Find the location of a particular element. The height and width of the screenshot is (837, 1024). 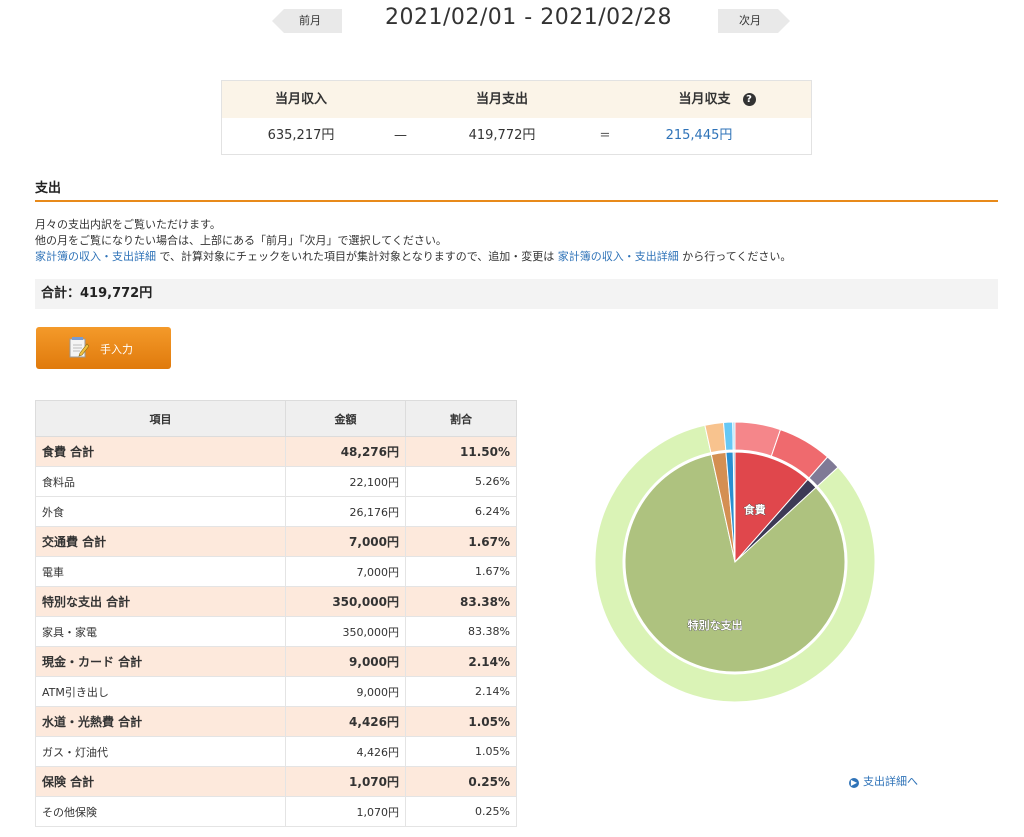

table-header-row: 項目 金額 割合 is located at coordinates (276, 418).